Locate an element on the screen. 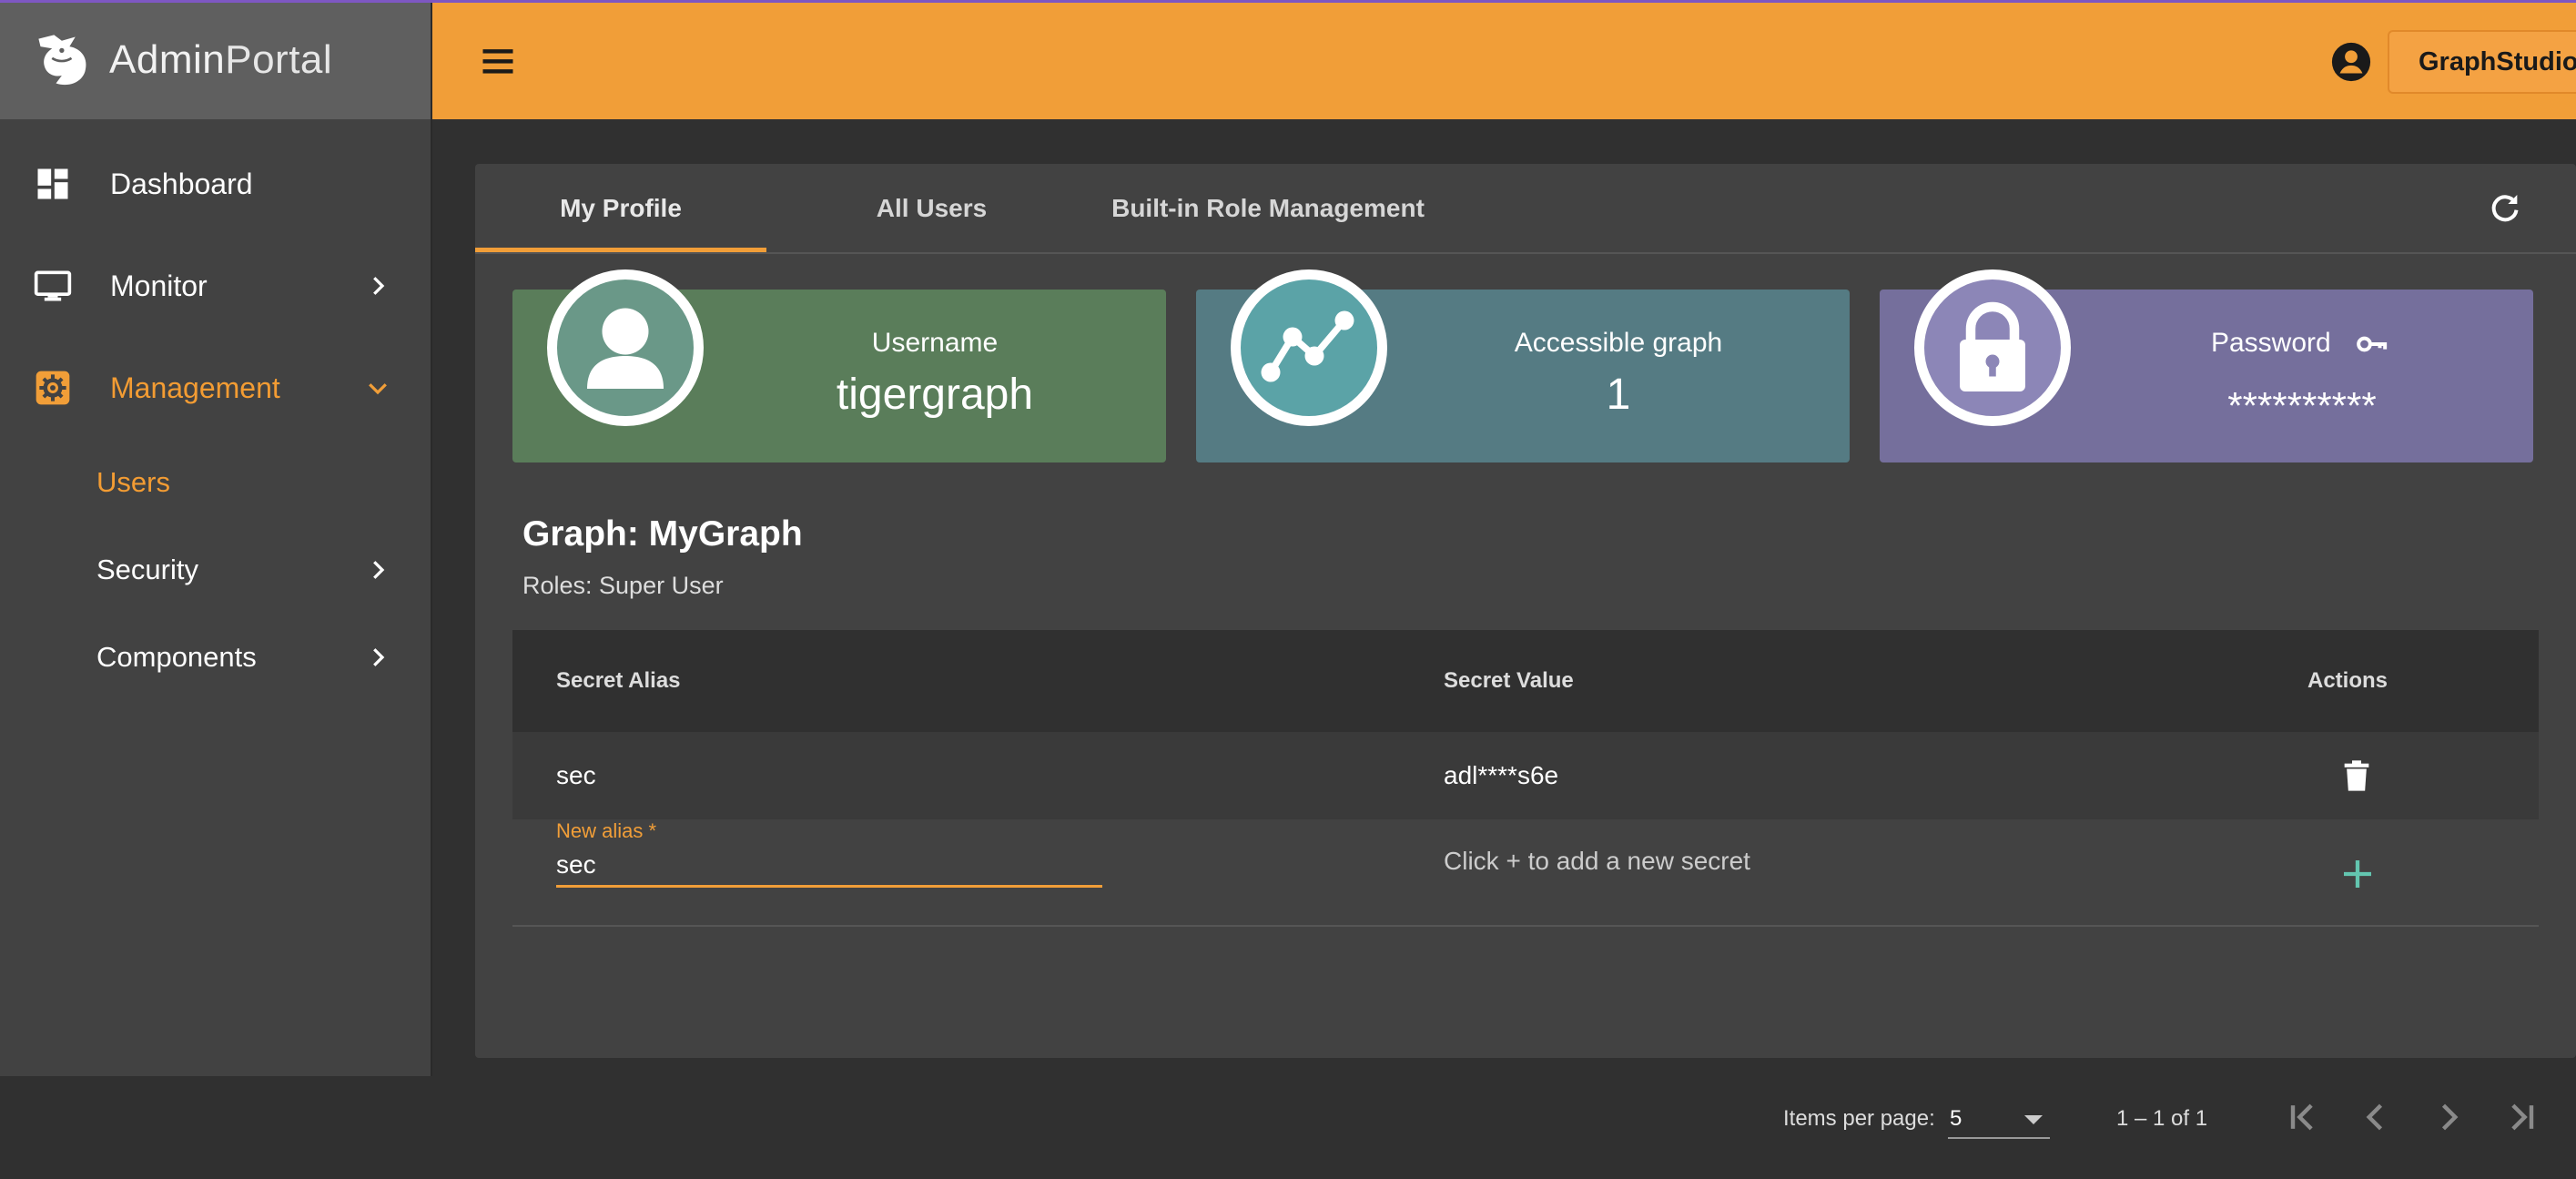 The width and height of the screenshot is (2576, 1179). next-page-icon is located at coordinates (2449, 1117).